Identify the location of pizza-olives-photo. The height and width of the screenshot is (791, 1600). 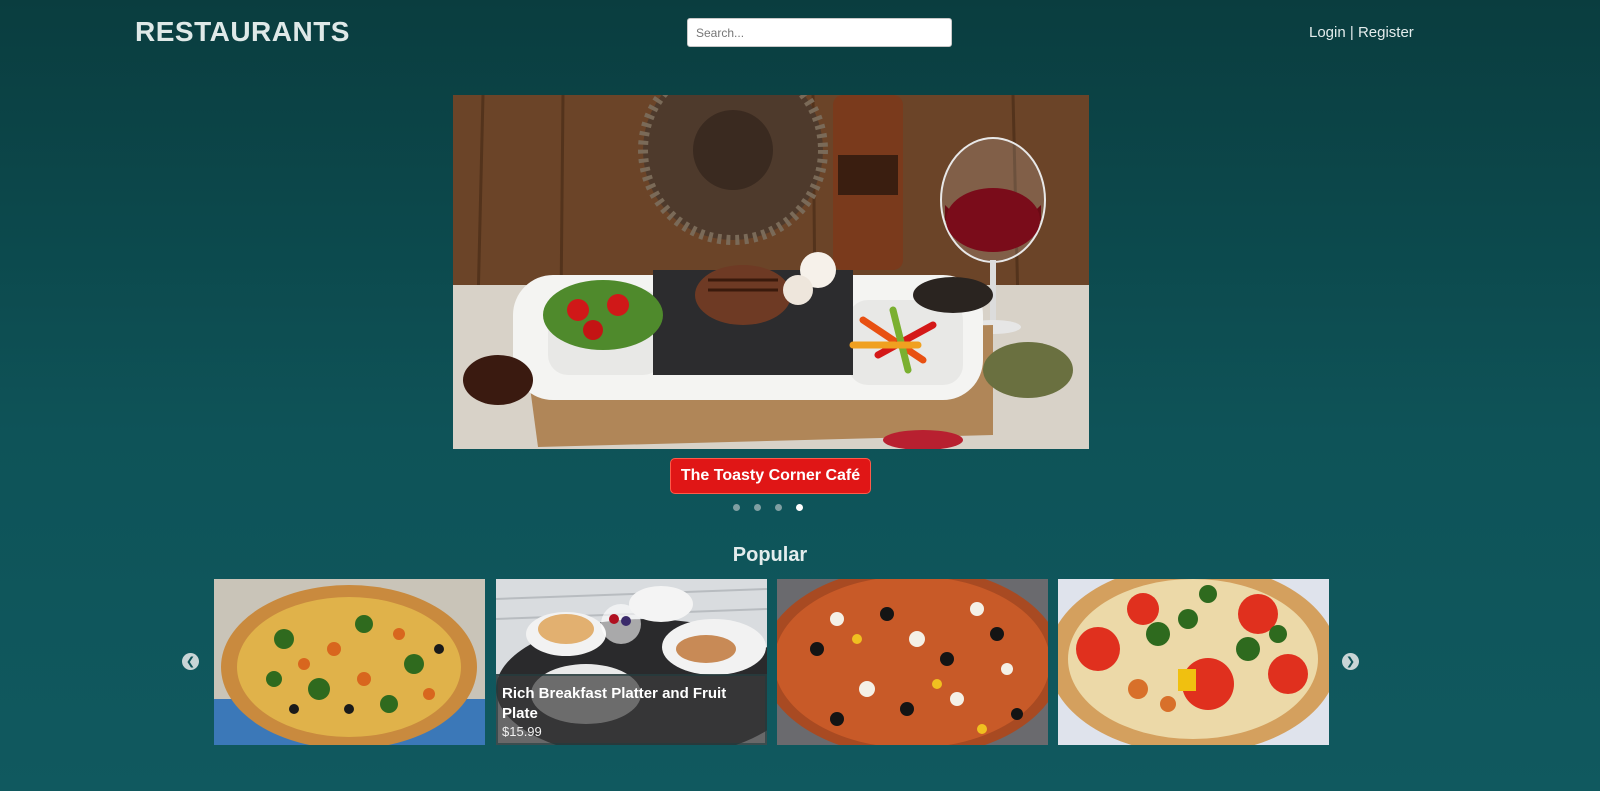
(912, 662).